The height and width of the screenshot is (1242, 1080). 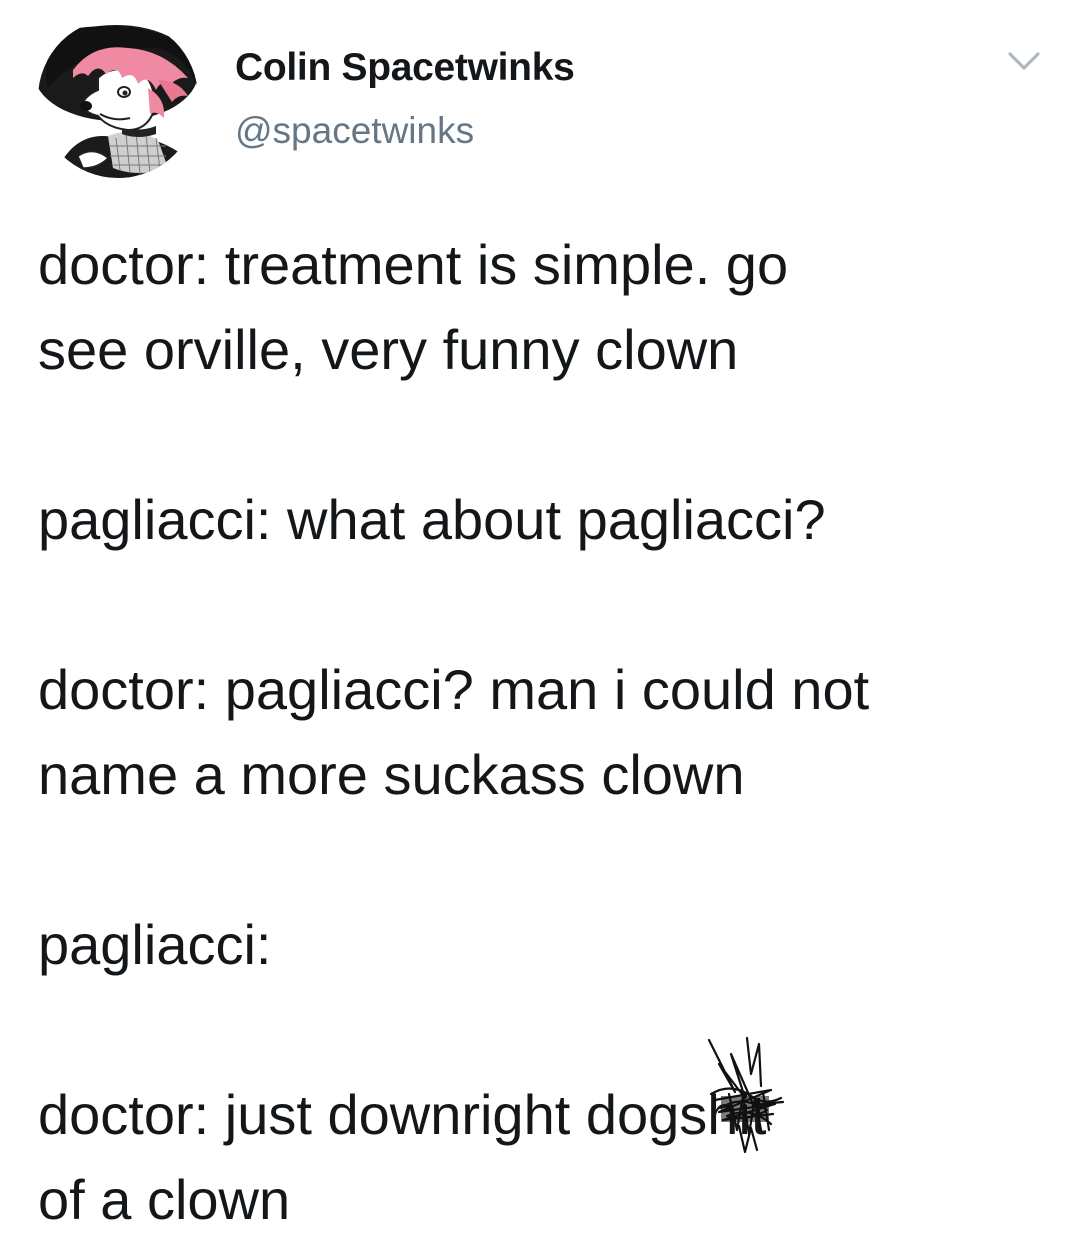 I want to click on username-handle: @spacetwinks, so click(x=354, y=131).